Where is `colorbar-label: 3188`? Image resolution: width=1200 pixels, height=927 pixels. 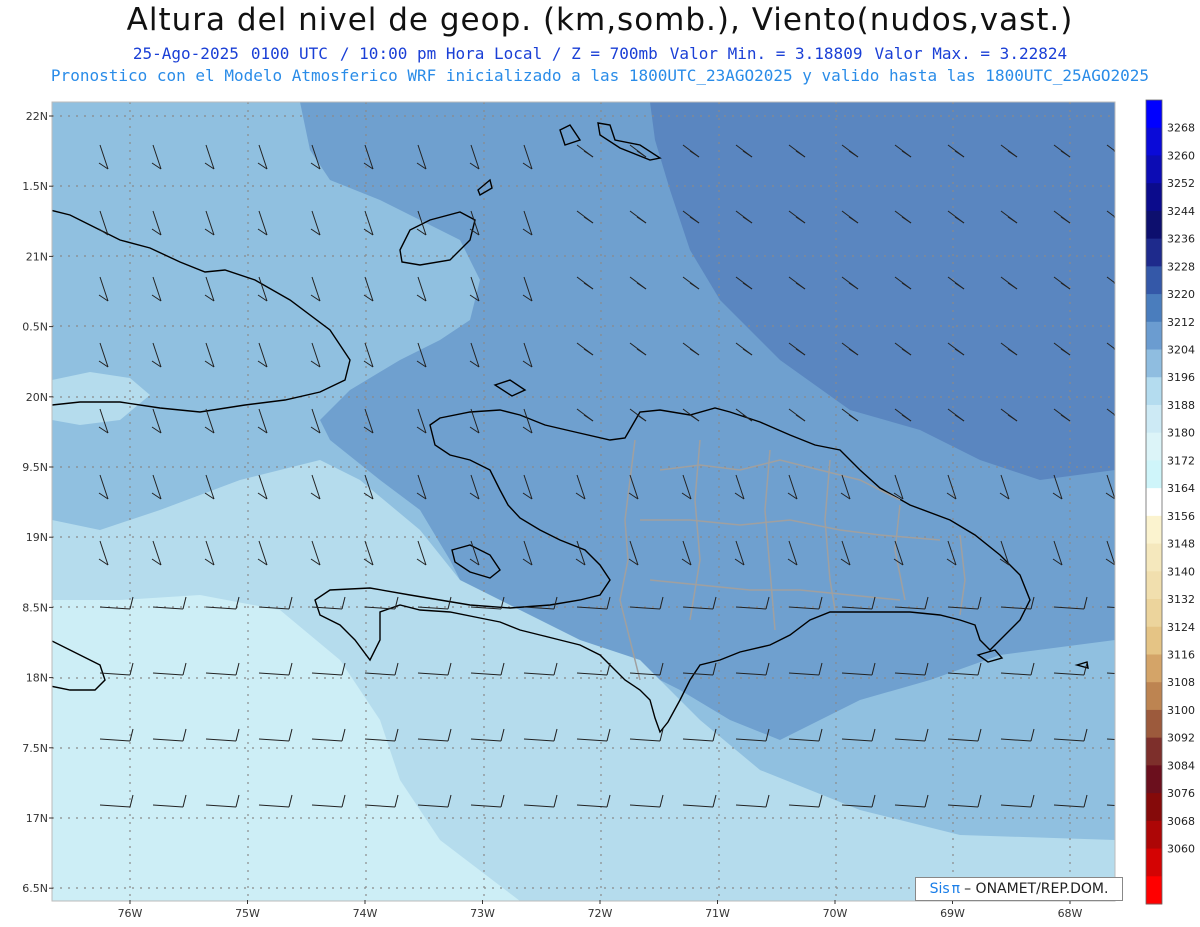 colorbar-label: 3188 is located at coordinates (1181, 405).